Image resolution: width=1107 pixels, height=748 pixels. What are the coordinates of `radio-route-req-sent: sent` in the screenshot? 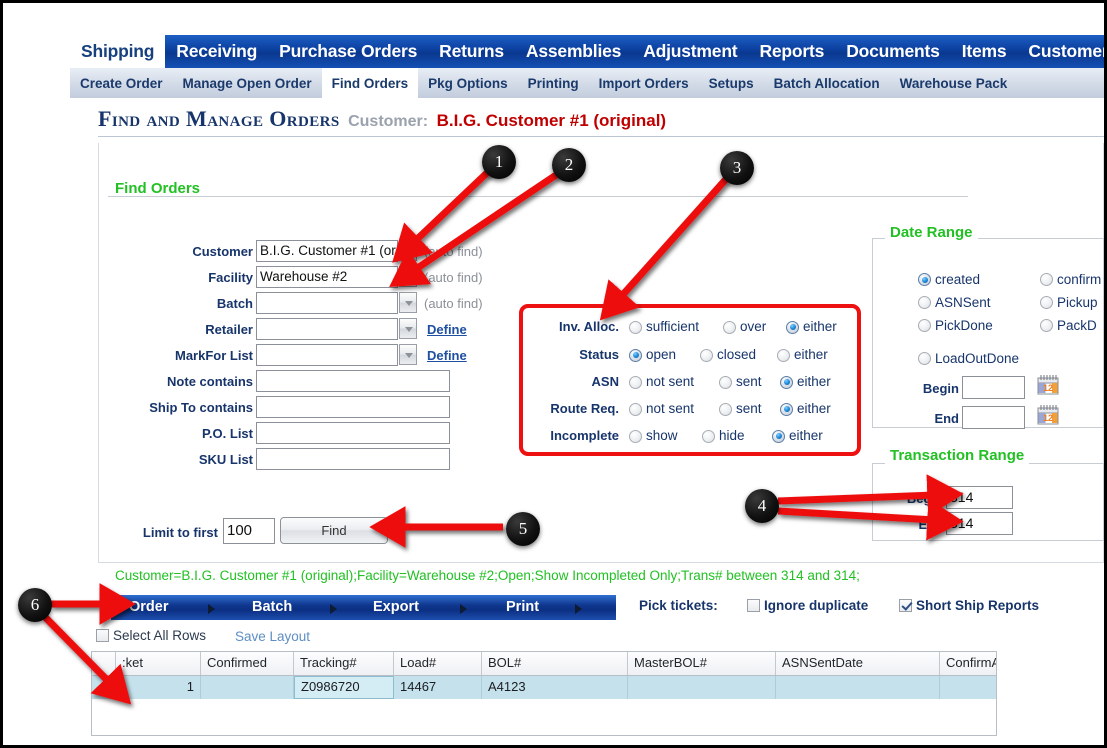 It's located at (740, 409).